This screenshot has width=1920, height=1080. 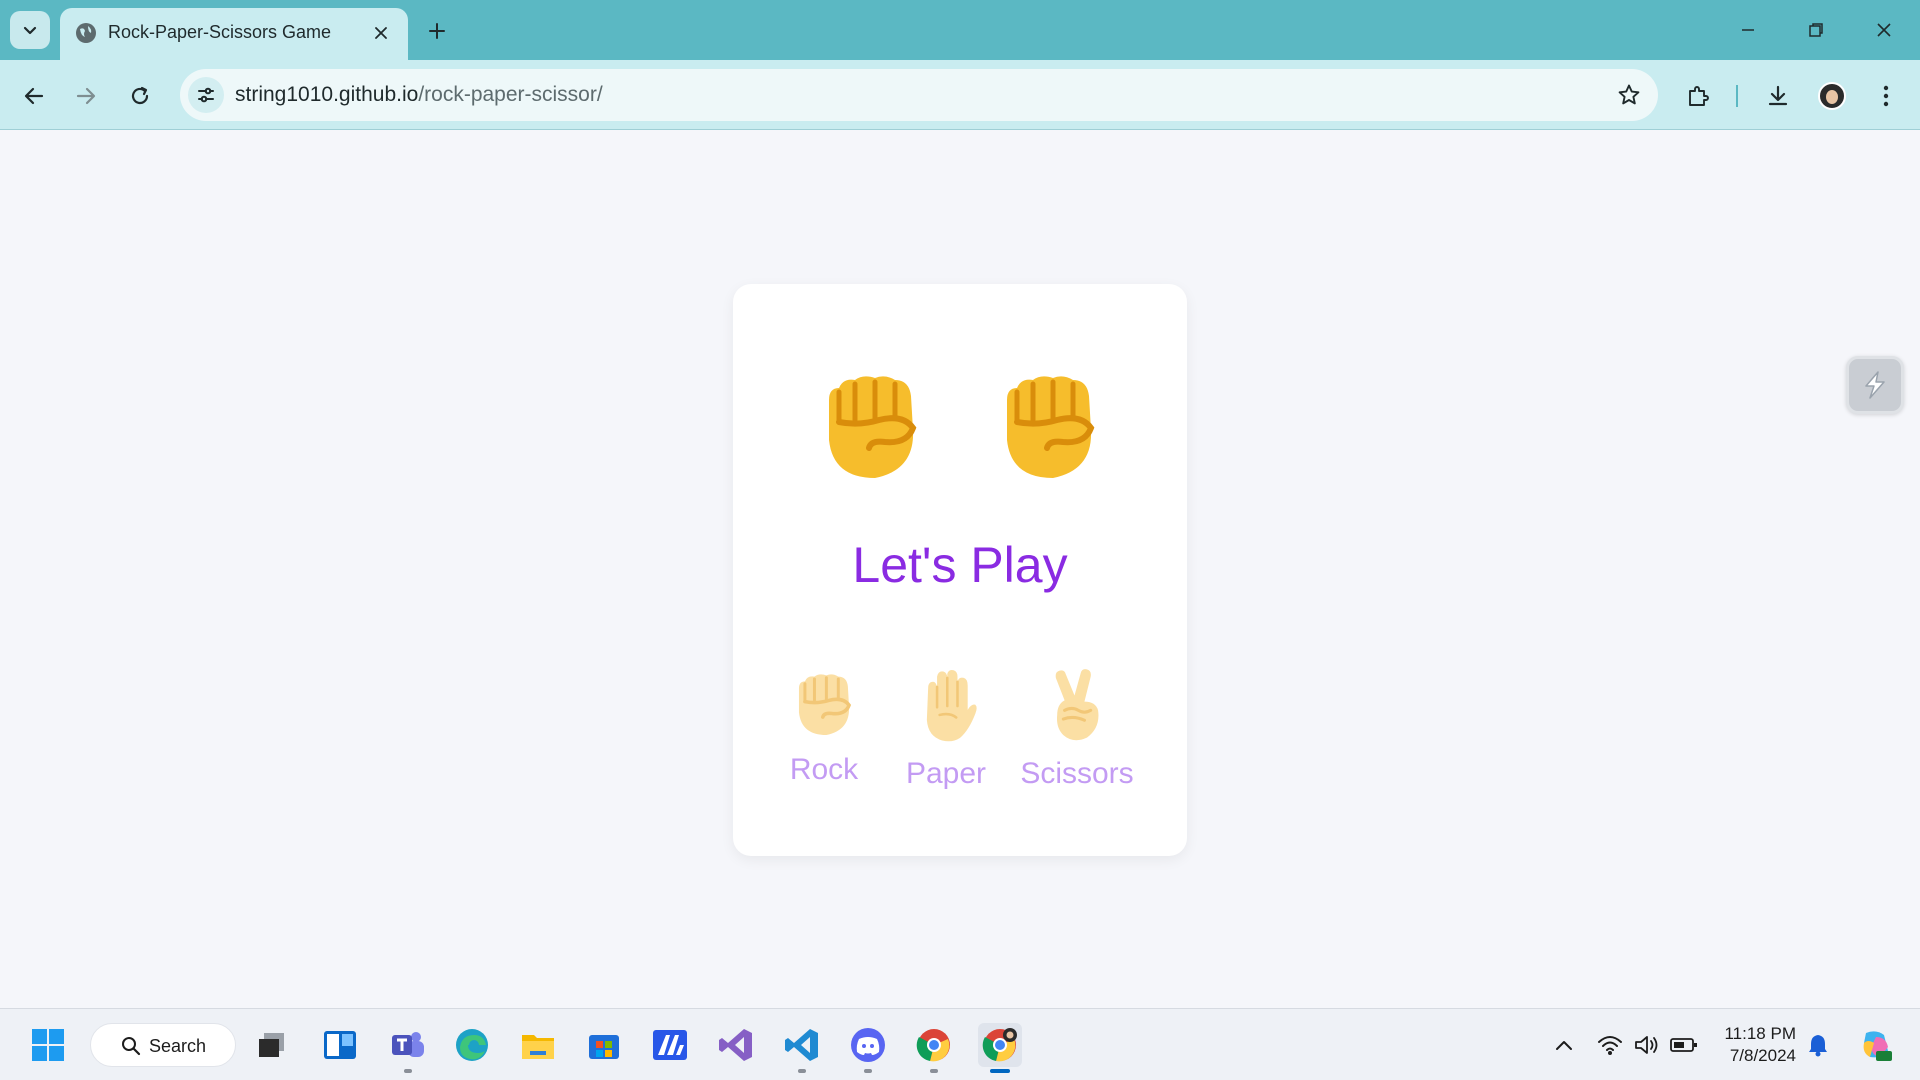 What do you see at coordinates (1000, 1048) in the screenshot?
I see `chrome-profile-icon` at bounding box center [1000, 1048].